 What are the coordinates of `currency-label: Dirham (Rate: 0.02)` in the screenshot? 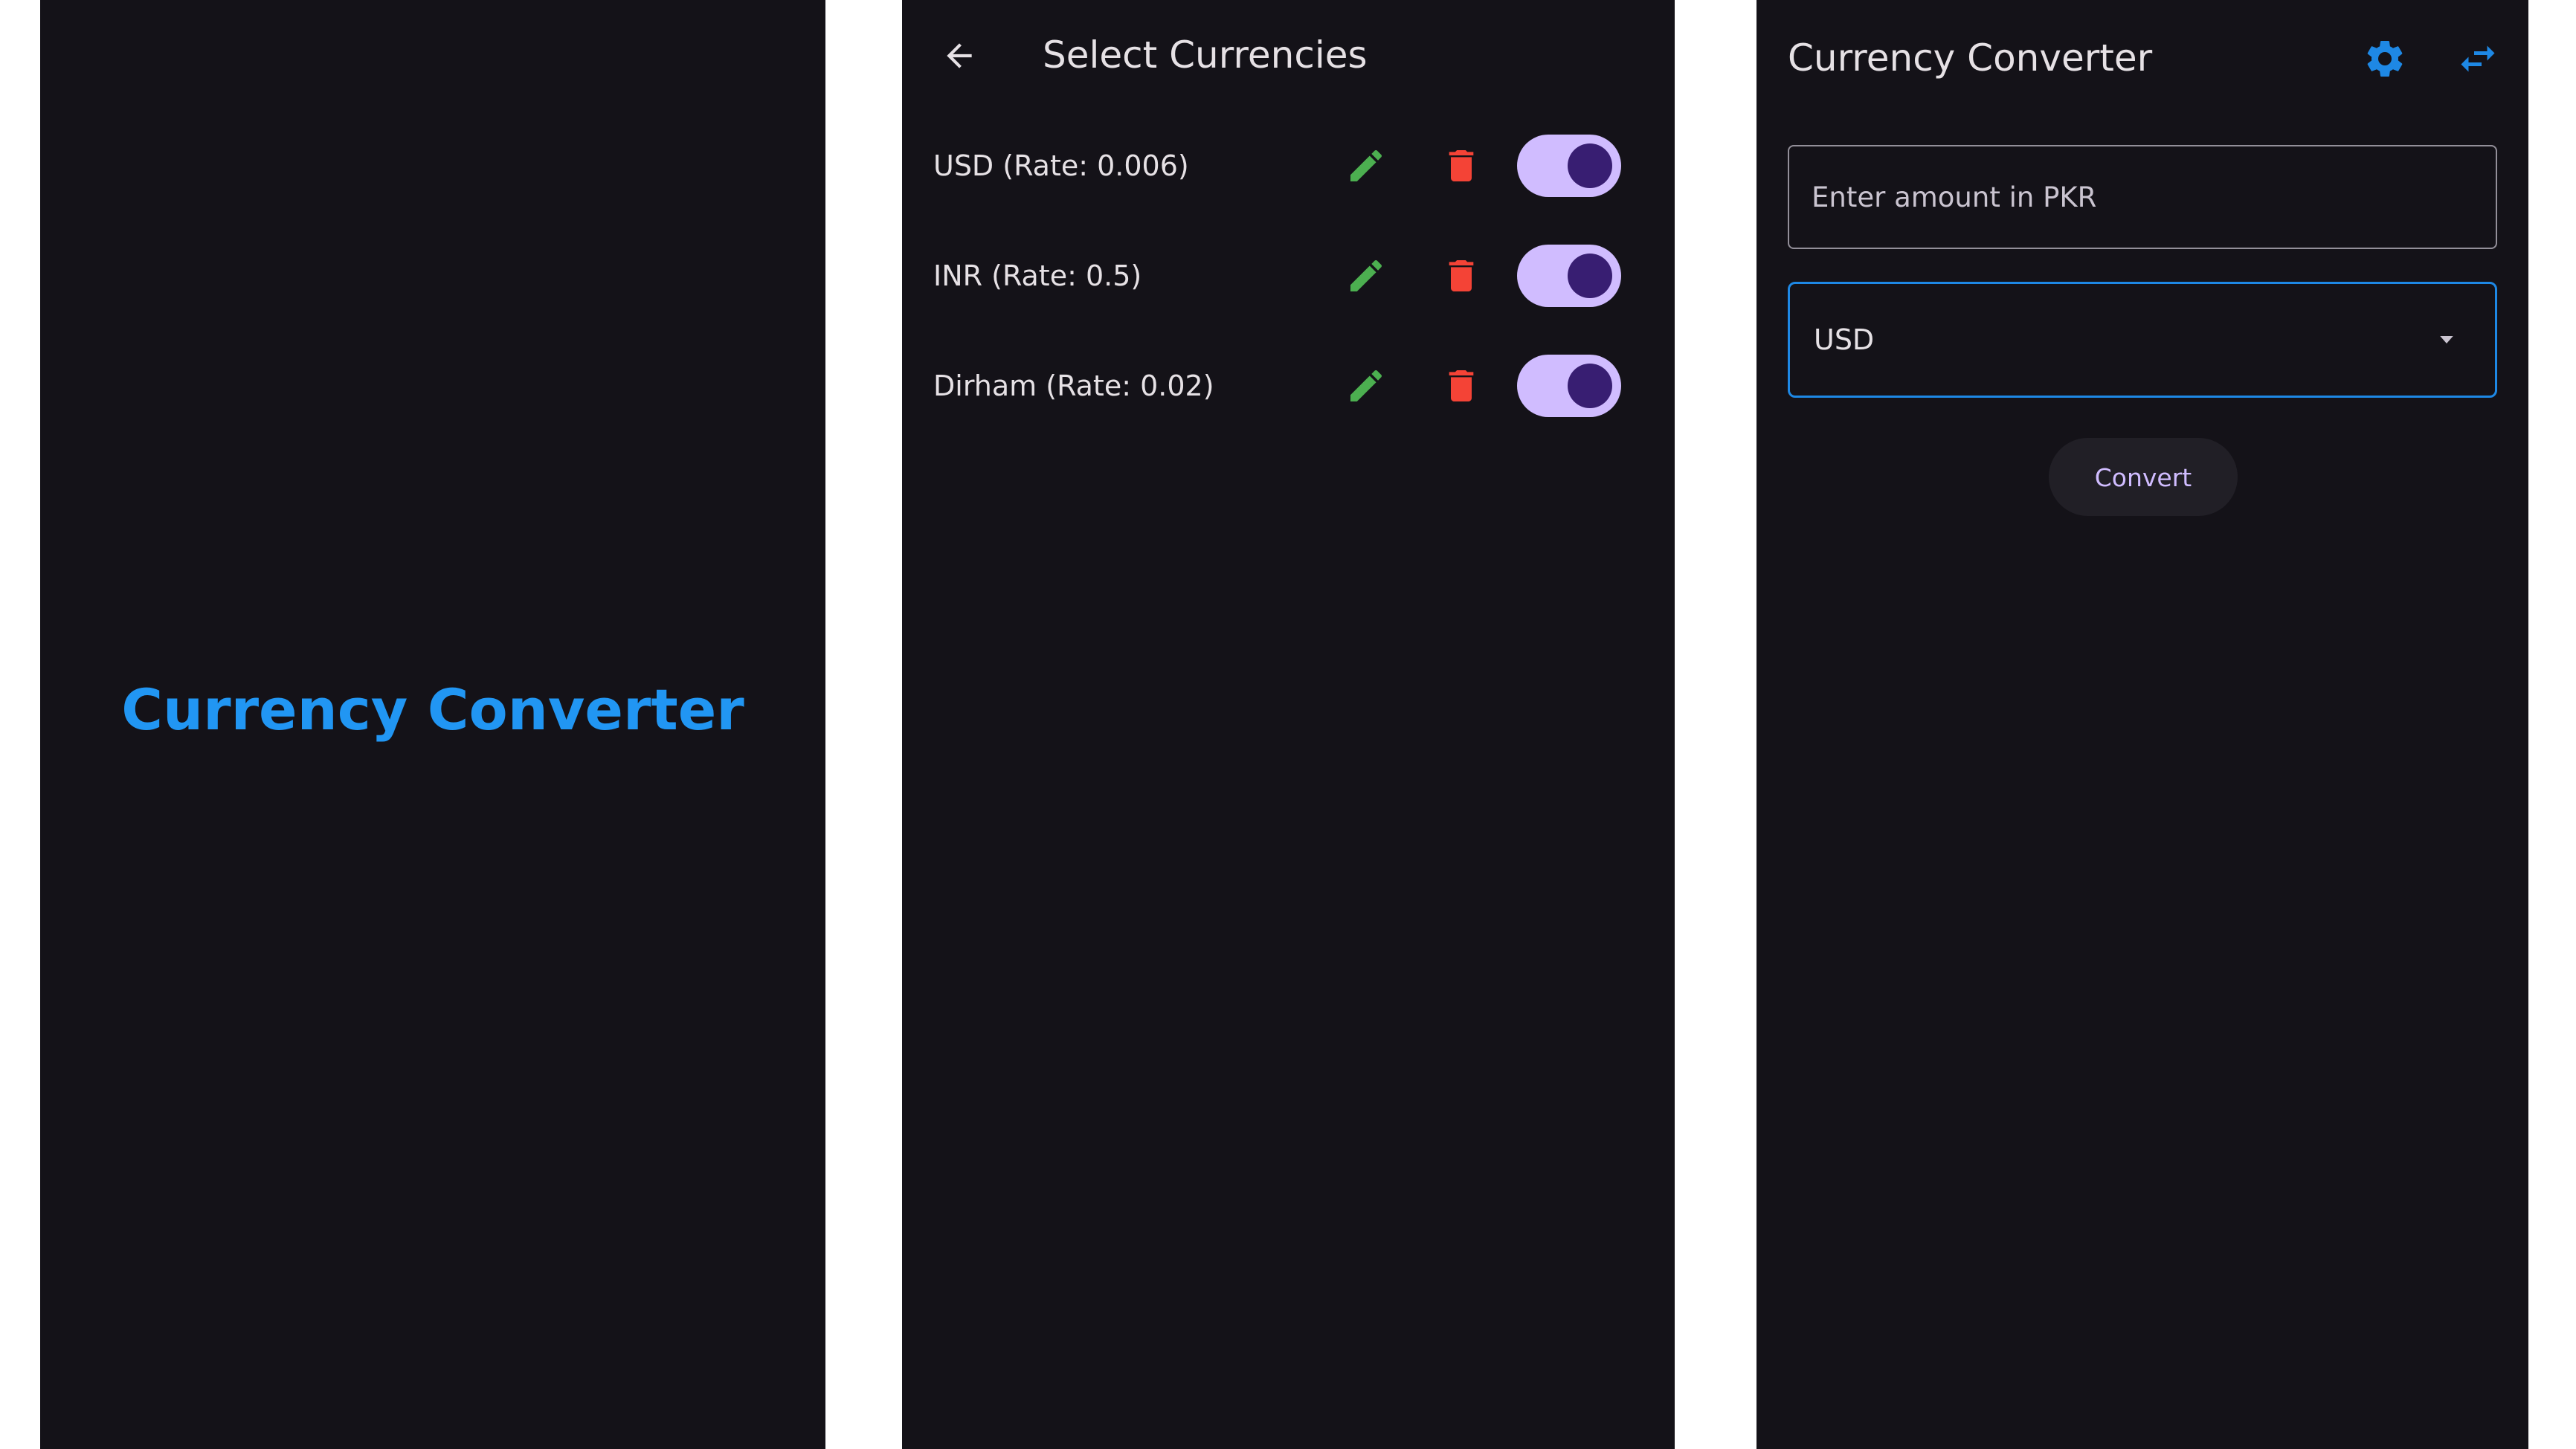 It's located at (1073, 385).